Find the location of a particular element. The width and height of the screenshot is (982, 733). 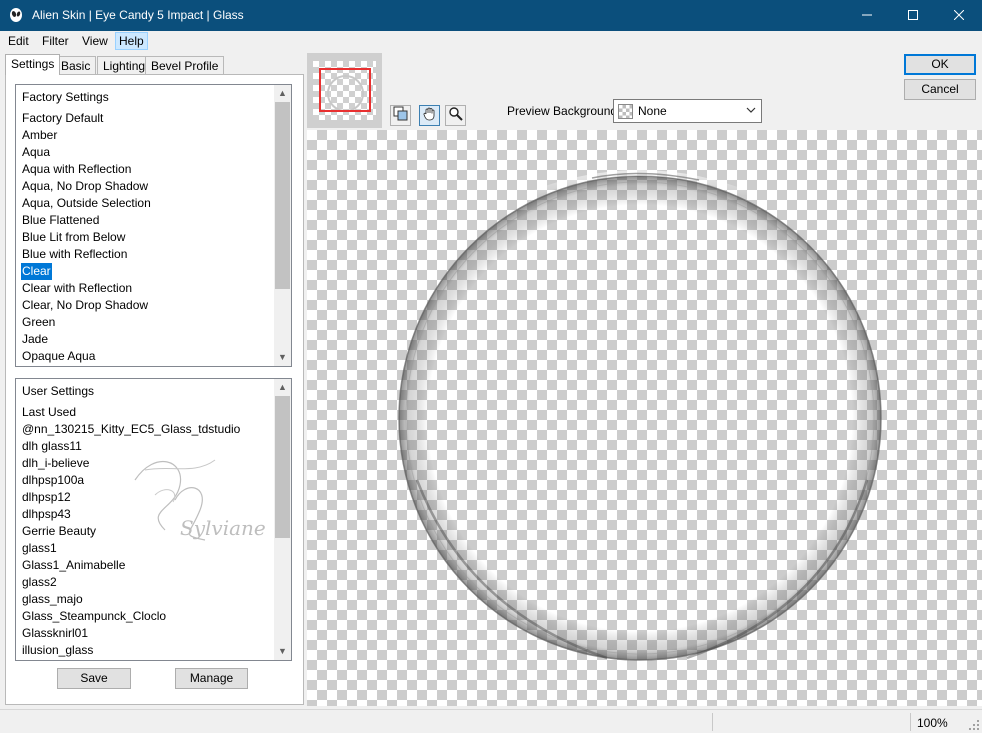

minimize-button is located at coordinates (867, 15).